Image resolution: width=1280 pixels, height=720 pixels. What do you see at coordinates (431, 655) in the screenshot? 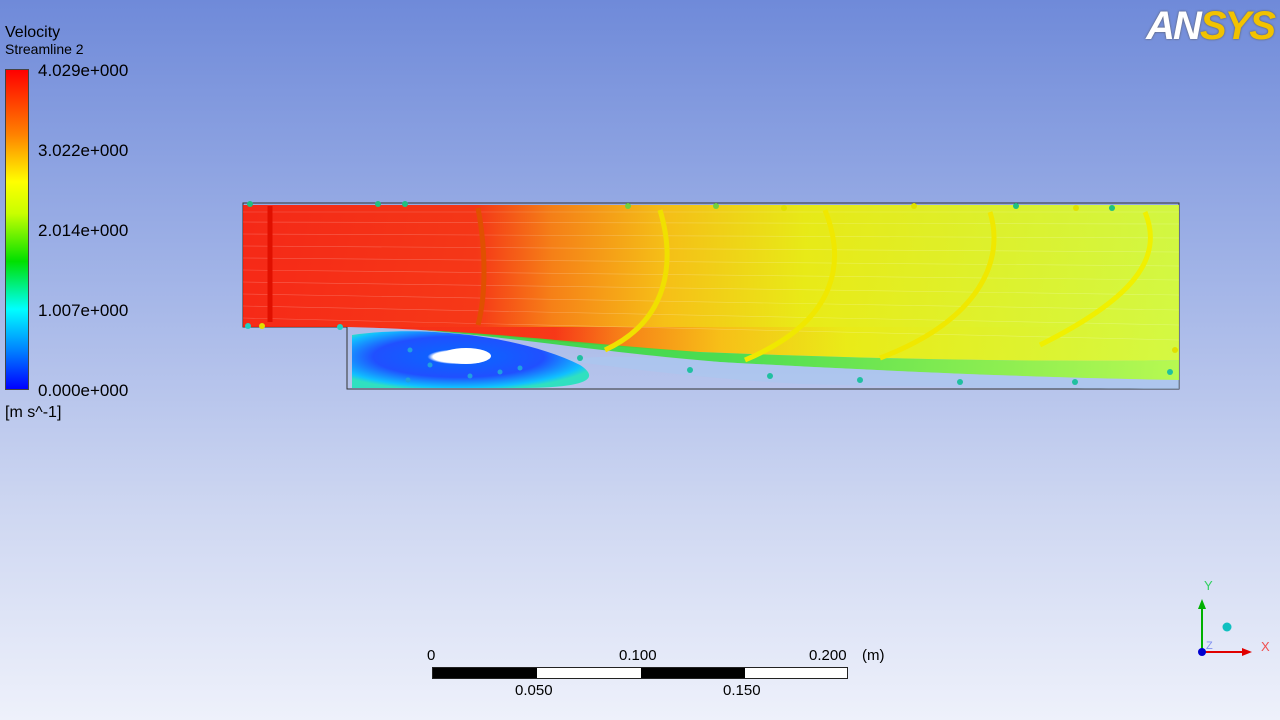
I see `scale-label-0: 0` at bounding box center [431, 655].